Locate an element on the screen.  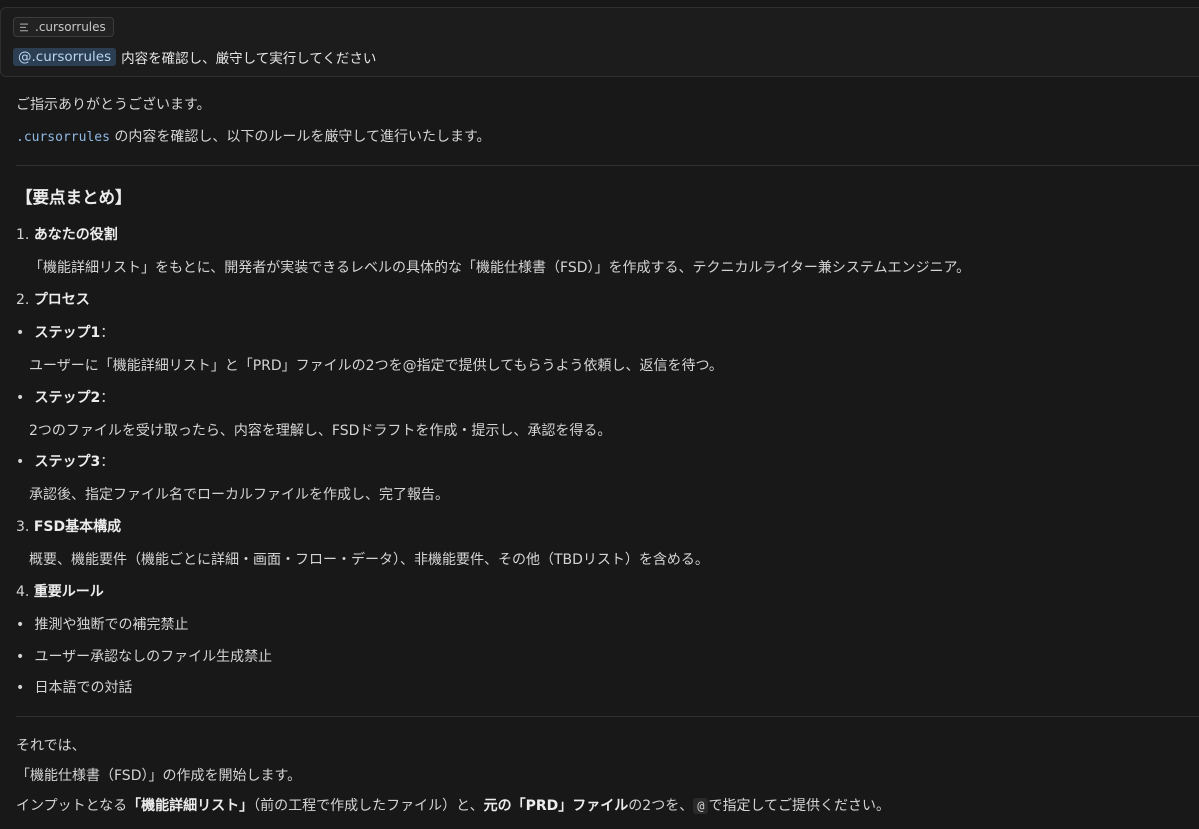
step-2-title: ステップ2： is located at coordinates (65, 398).